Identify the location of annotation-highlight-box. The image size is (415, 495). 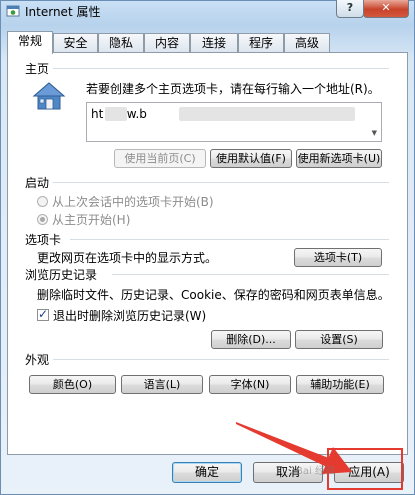
(365, 469).